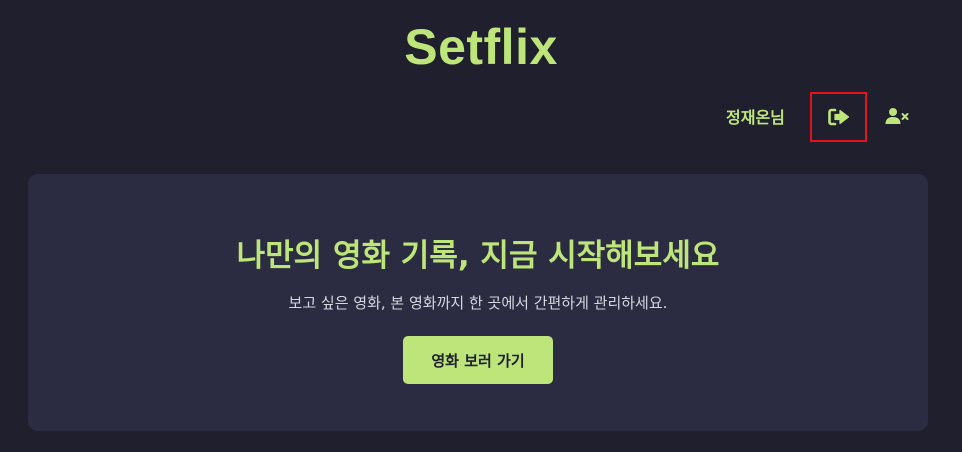 This screenshot has width=962, height=452. I want to click on logout-button, so click(838, 117).